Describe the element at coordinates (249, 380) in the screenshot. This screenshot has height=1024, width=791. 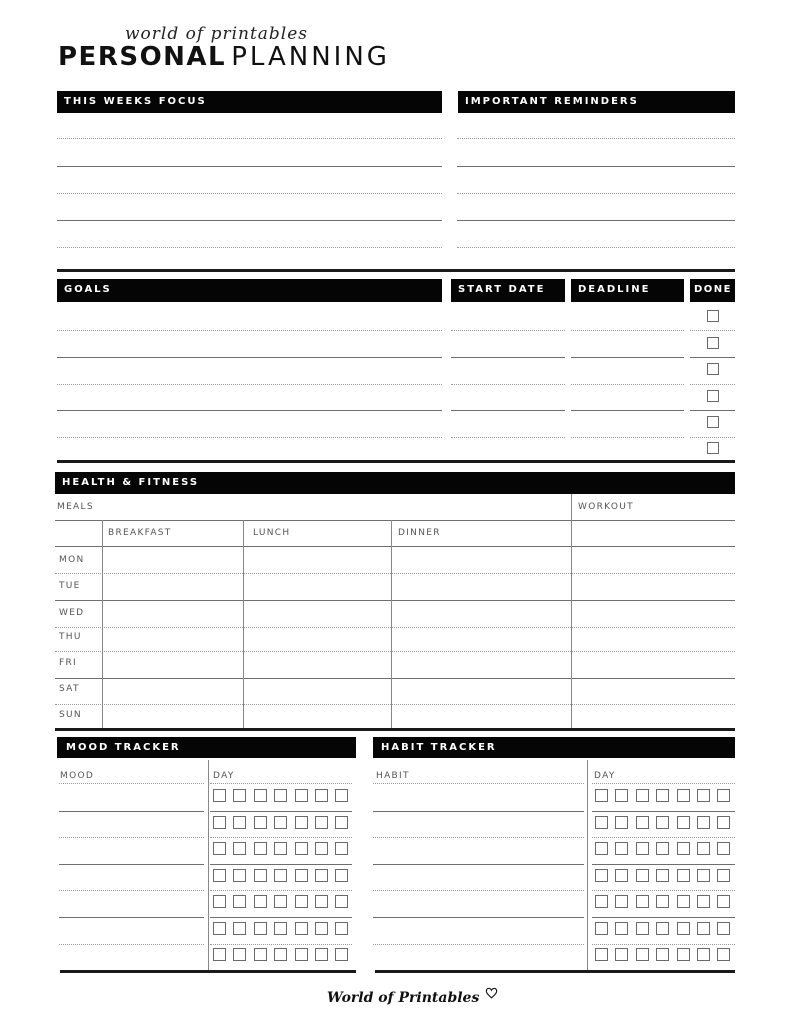
I see `goals-lines` at that location.